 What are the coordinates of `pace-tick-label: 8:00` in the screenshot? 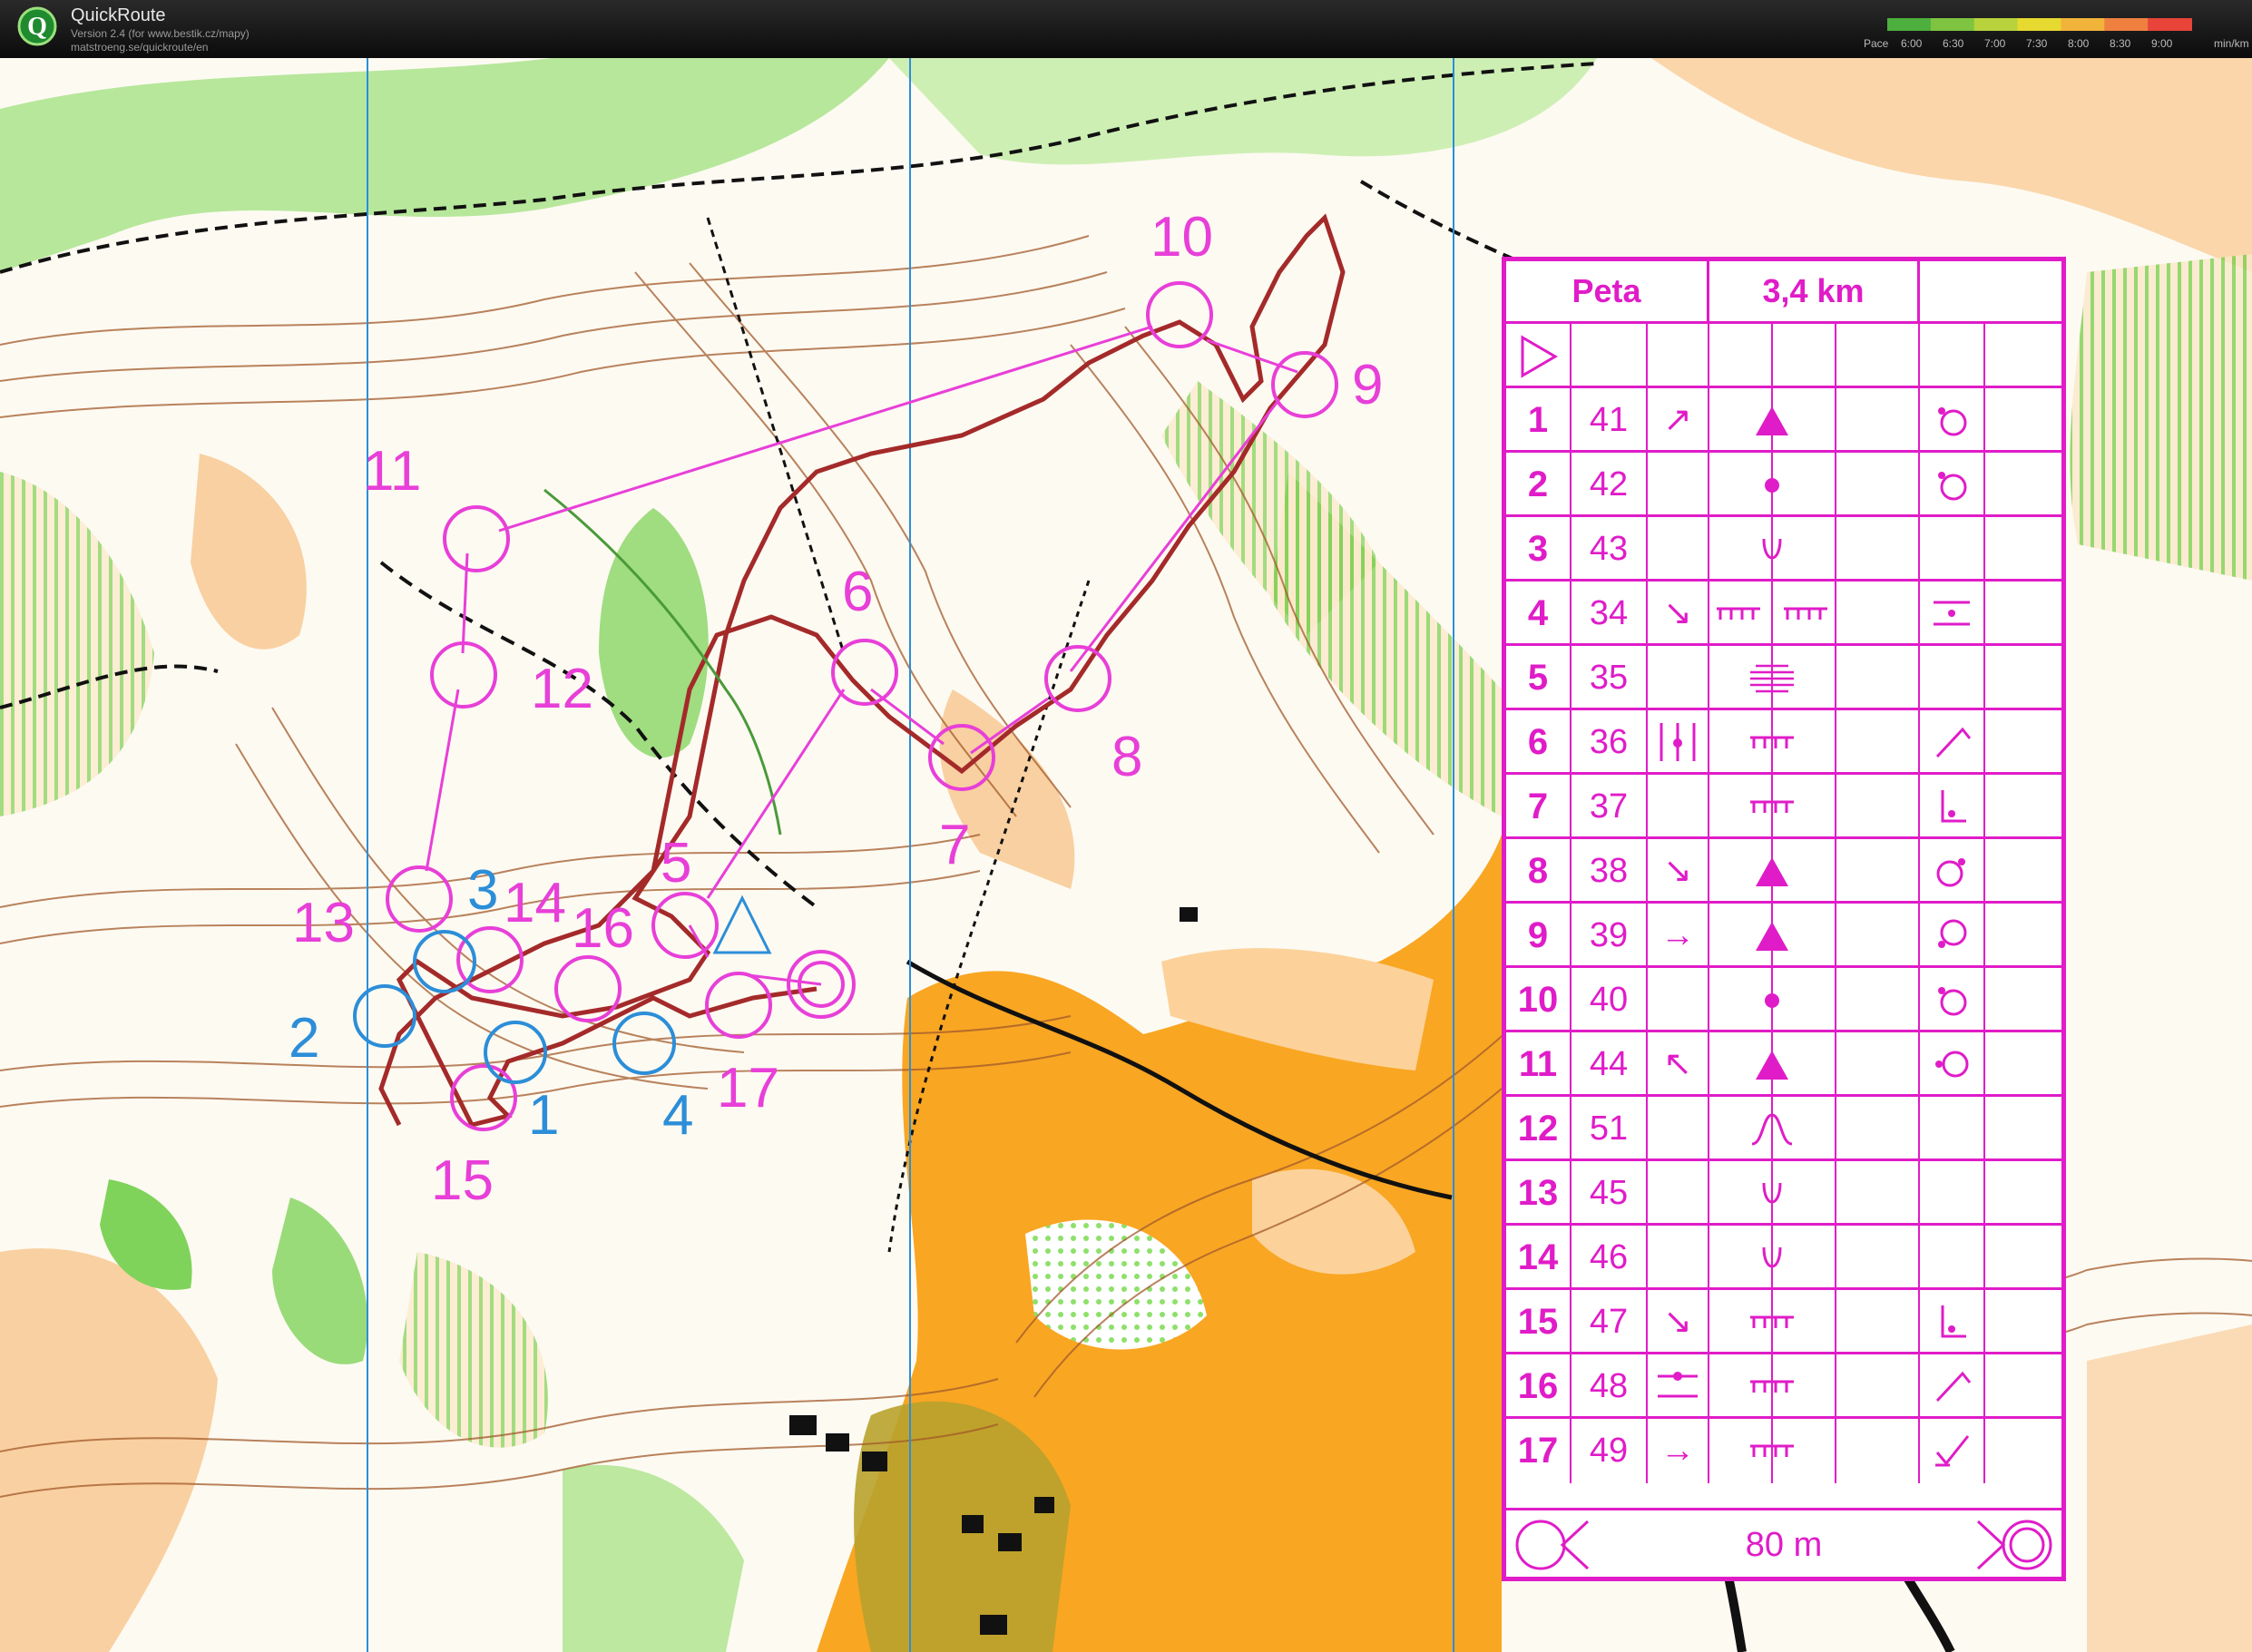 It's located at (2079, 43).